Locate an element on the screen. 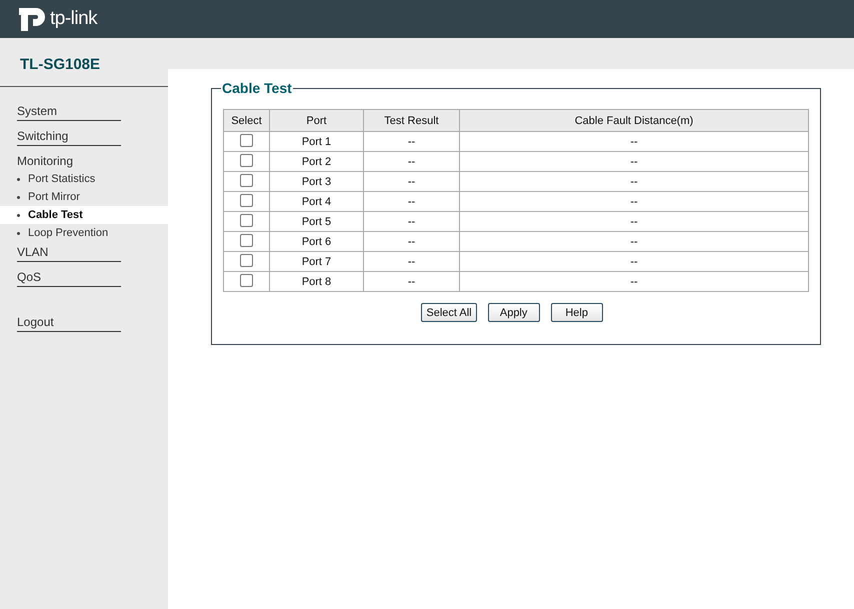 The width and height of the screenshot is (854, 609). submenu-item: Port Statistics is located at coordinates (84, 179).